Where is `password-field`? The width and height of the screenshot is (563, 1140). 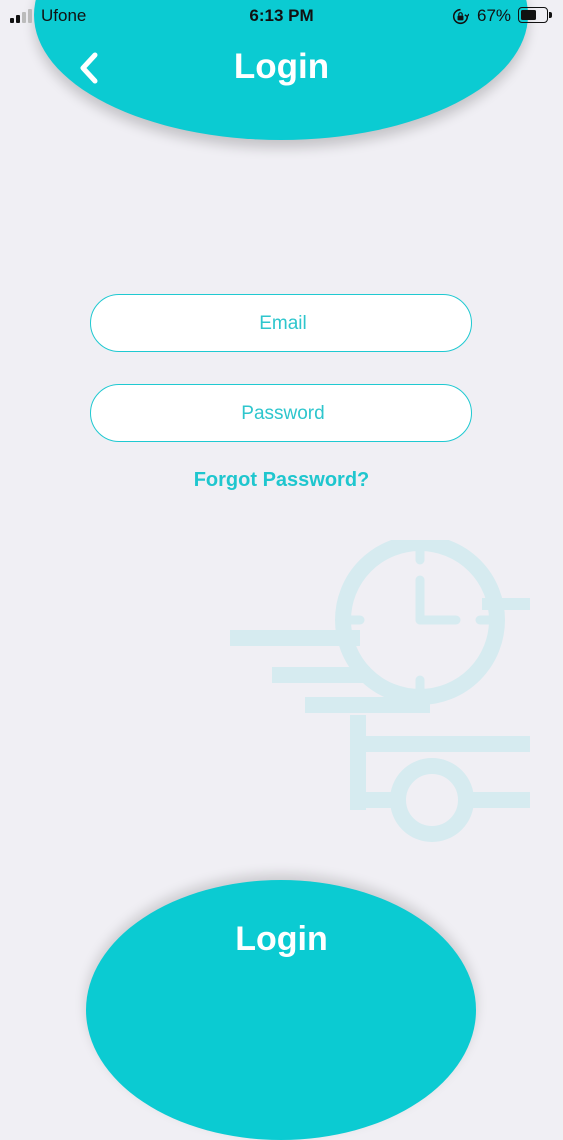 password-field is located at coordinates (283, 414).